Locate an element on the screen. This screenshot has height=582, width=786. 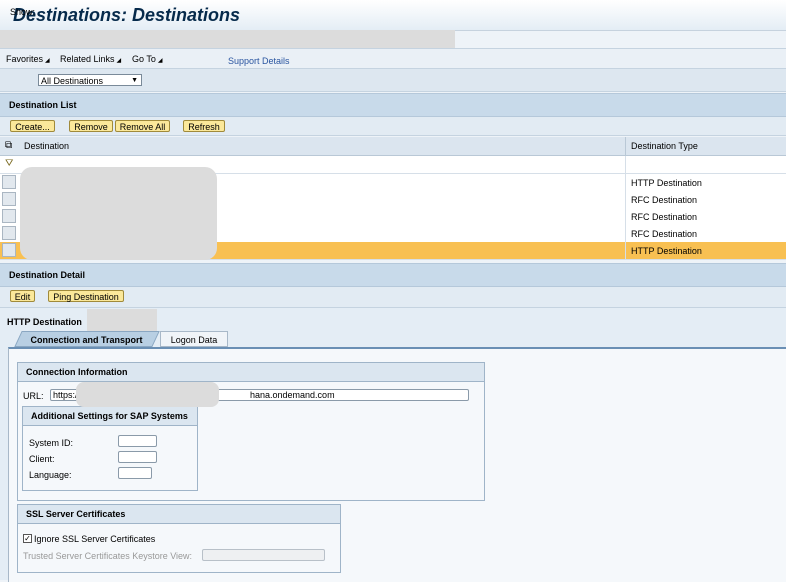
related-links-menu: Related Links ◢ is located at coordinates (90, 59).